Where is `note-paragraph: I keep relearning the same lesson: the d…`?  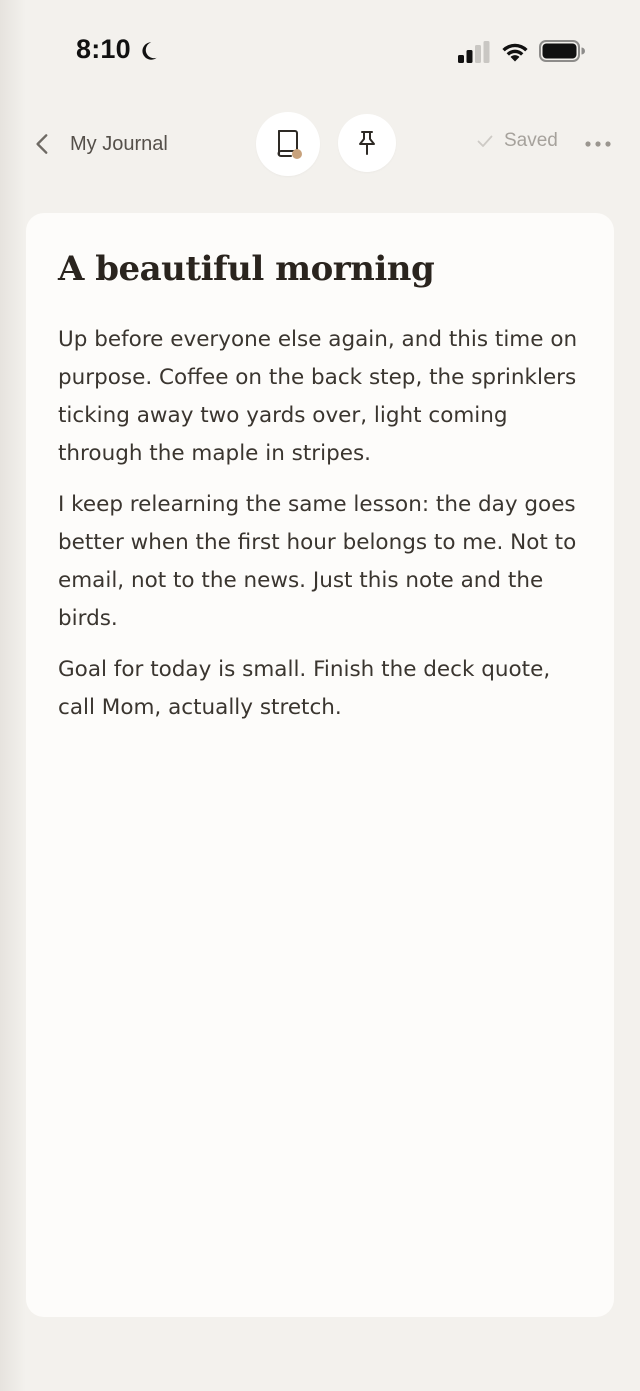
note-paragraph: I keep relearning the same lesson: the d… is located at coordinates (317, 561).